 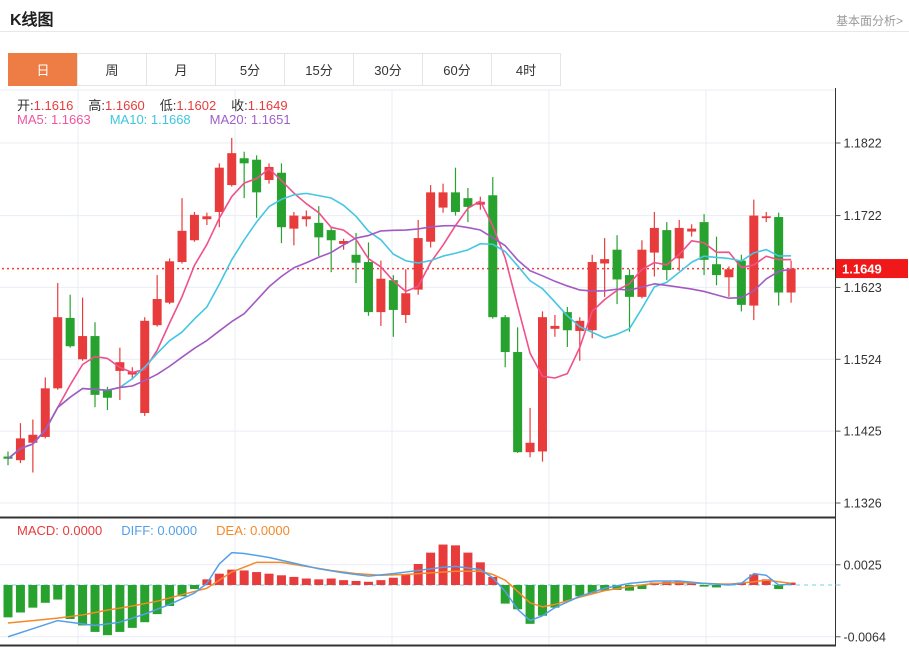 I want to click on svg-text: 1.1822, so click(x=863, y=144).